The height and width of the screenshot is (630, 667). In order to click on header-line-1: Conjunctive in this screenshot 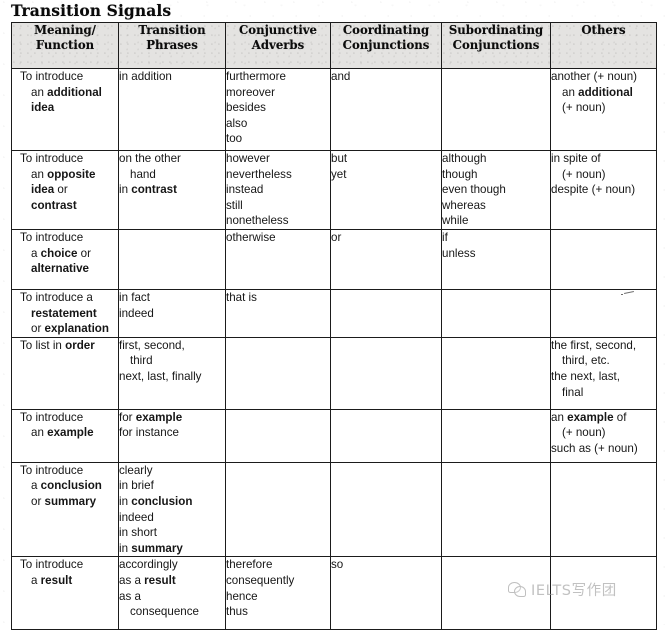, I will do `click(277, 30)`.